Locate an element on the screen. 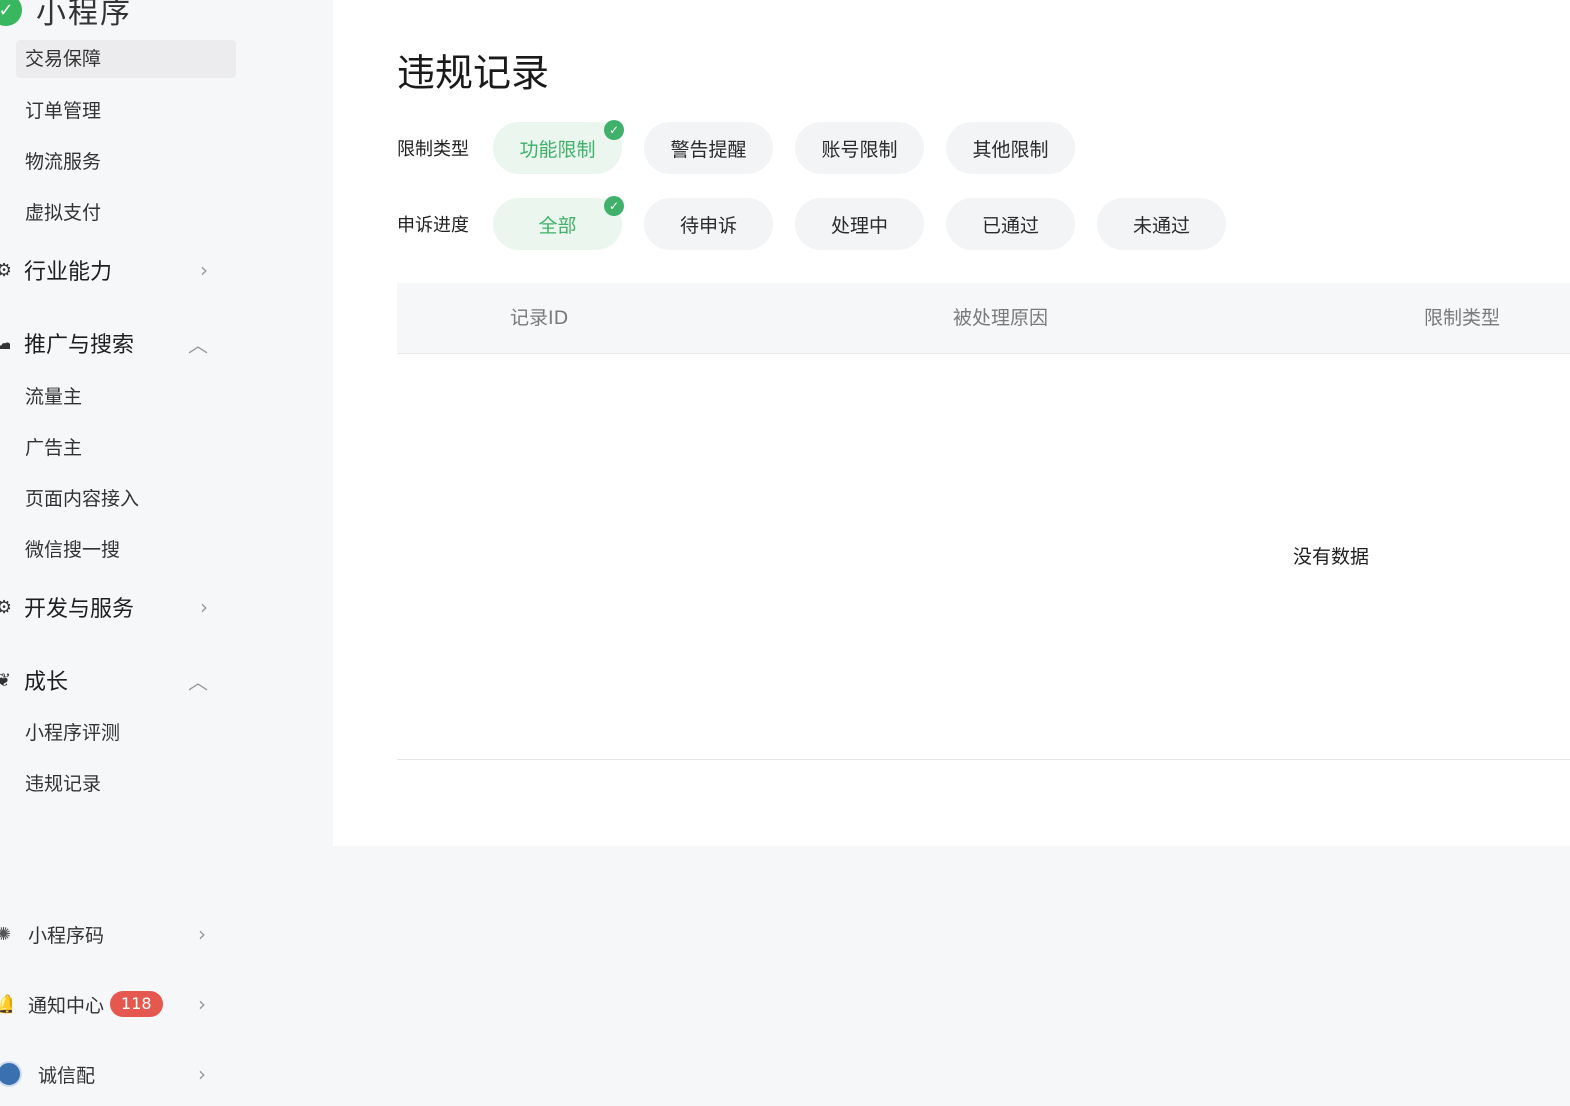 This screenshot has height=1106, width=1570. sidebar-group-develop: ⚙ 开发与服务 › is located at coordinates (115, 607).